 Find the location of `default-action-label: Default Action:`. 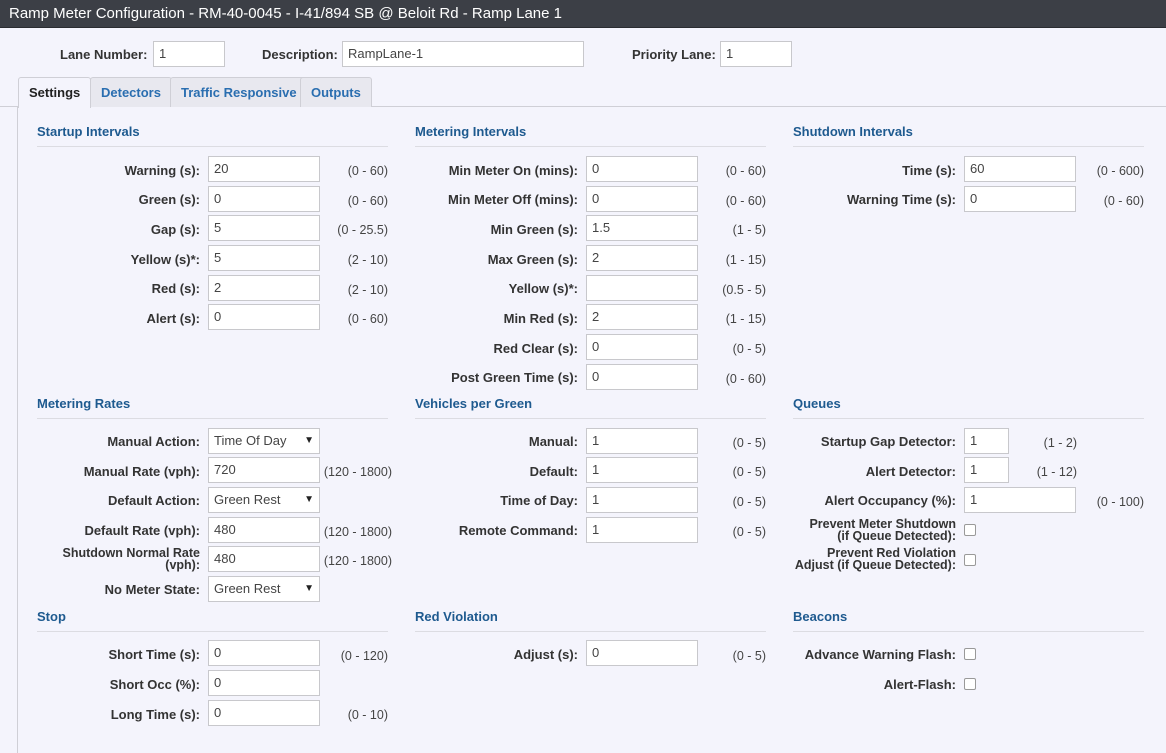

default-action-label: Default Action: is located at coordinates (154, 500).